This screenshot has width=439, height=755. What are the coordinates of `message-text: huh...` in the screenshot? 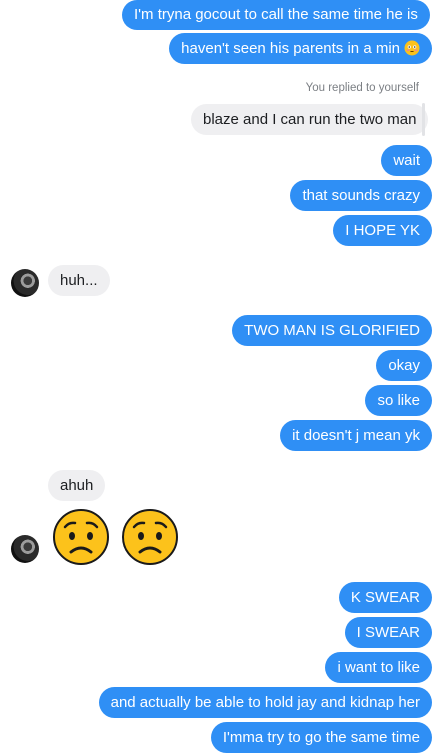 It's located at (79, 280).